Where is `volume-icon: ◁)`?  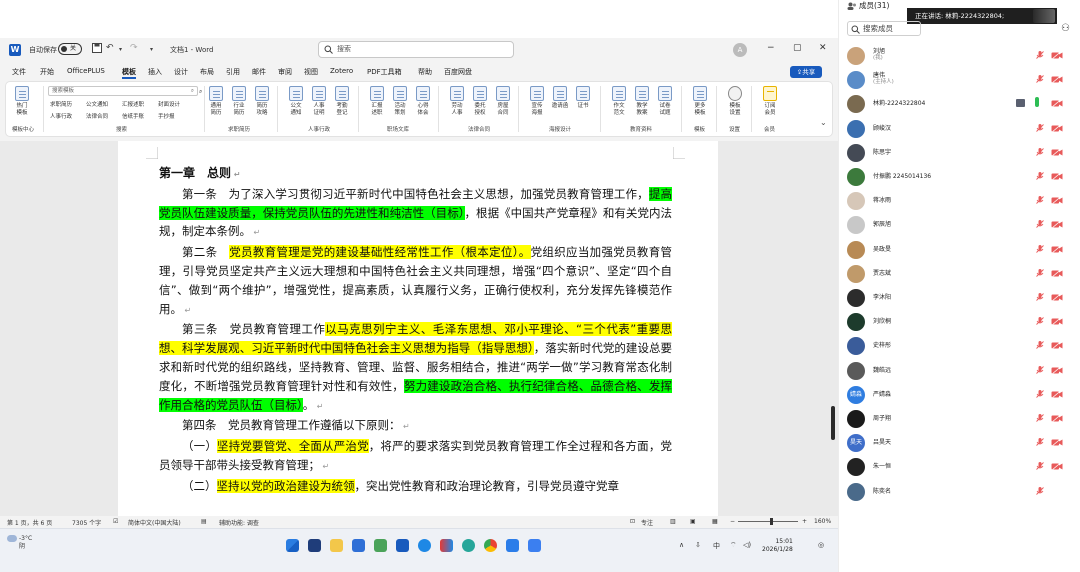 volume-icon: ◁) is located at coordinates (747, 545).